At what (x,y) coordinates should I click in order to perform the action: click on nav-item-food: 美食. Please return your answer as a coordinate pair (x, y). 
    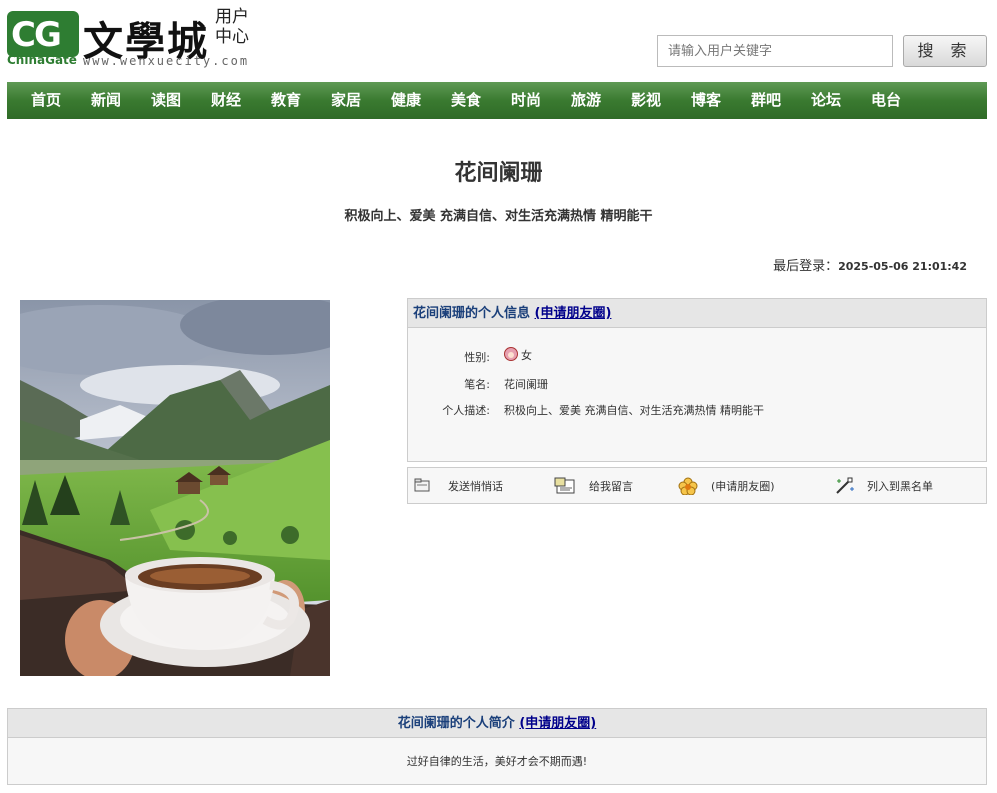
    Looking at the image, I should click on (466, 100).